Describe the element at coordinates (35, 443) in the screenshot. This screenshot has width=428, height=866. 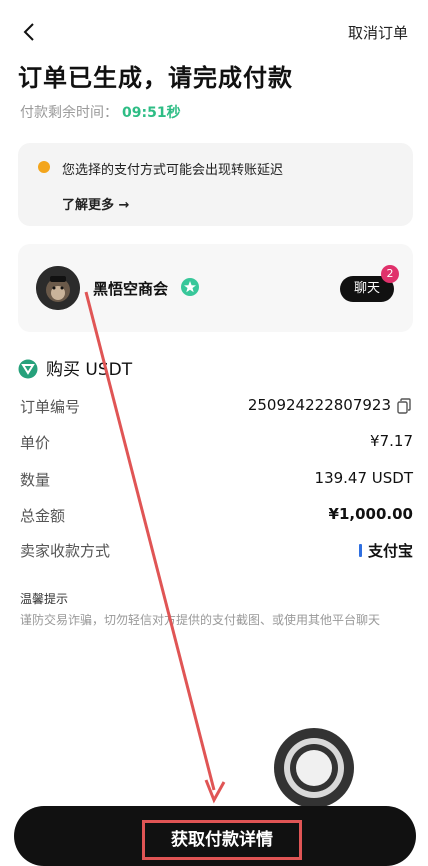
I see `unit-price-label: 单价` at that location.